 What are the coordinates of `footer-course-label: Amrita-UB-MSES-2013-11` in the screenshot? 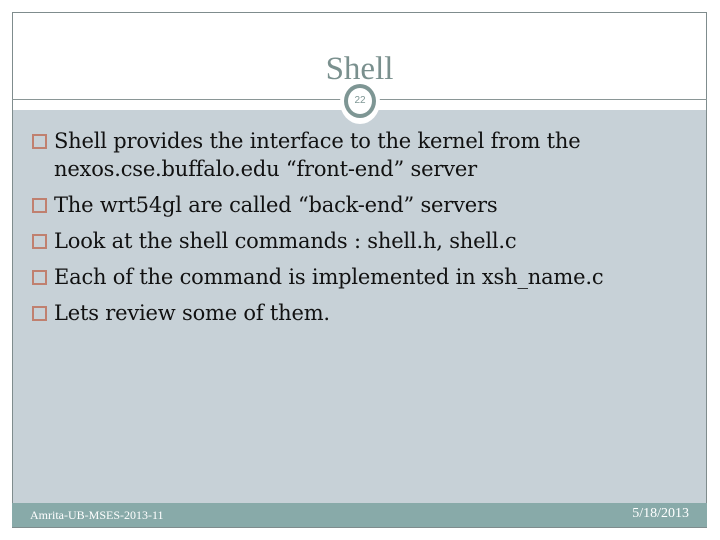 It's located at (97, 515).